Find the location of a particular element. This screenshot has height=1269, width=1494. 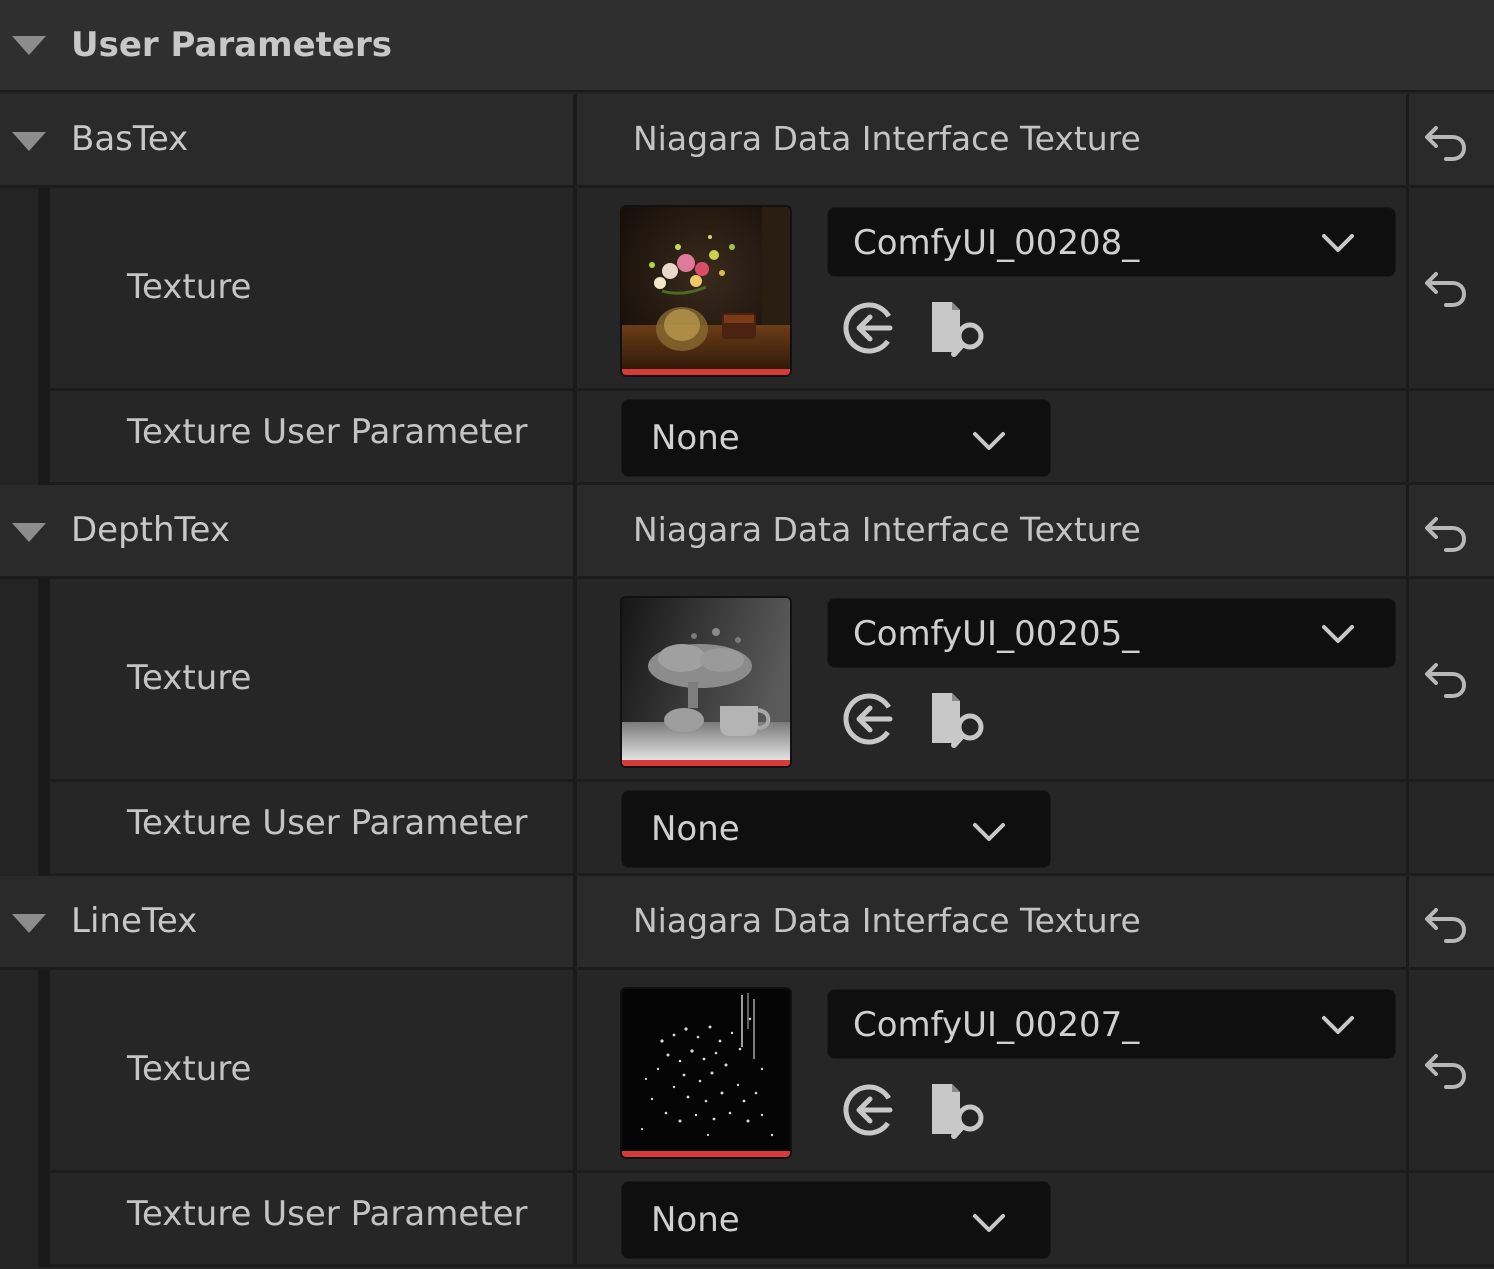

group-header-row: DepthTex Niagara Data Interface Texture is located at coordinates (747, 532).